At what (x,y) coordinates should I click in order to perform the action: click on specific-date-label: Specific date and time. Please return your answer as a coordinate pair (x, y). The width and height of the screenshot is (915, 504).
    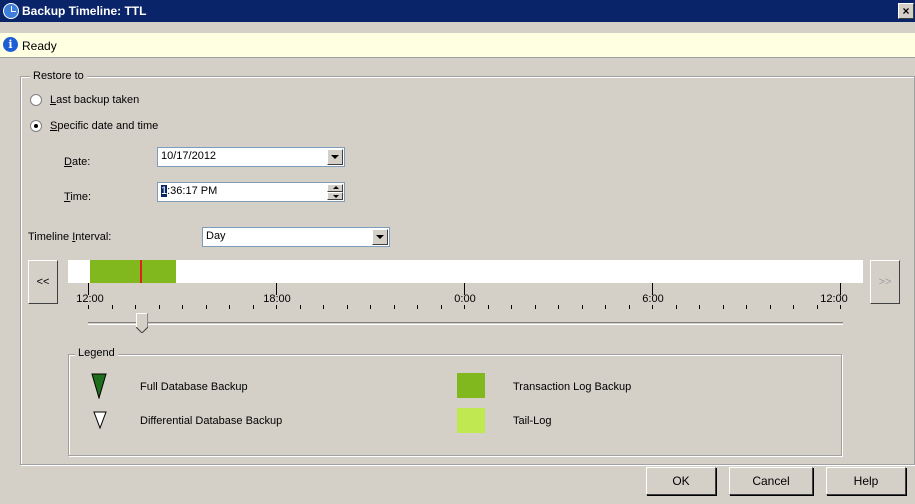
    Looking at the image, I should click on (104, 126).